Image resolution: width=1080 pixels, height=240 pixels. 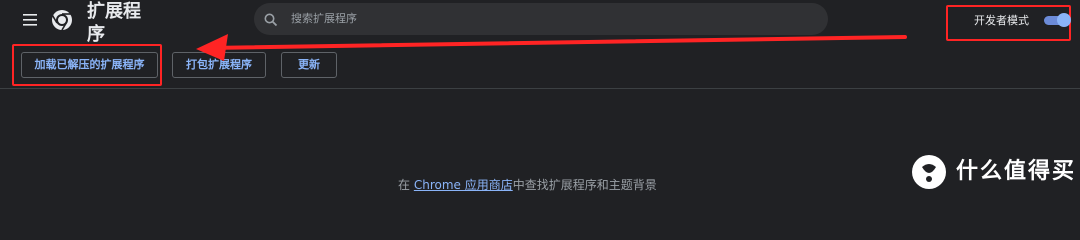 I want to click on developer-mode-highlight: 开发者模式, so click(x=1008, y=23).